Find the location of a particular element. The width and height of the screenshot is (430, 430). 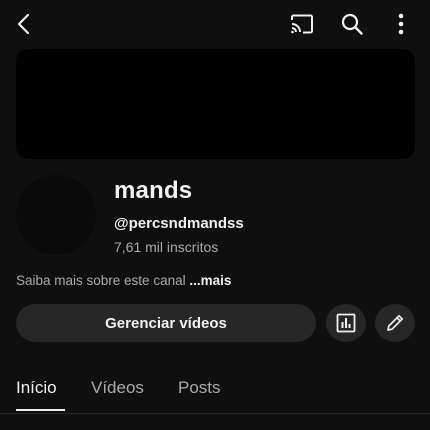

analytics-icon is located at coordinates (346, 323).